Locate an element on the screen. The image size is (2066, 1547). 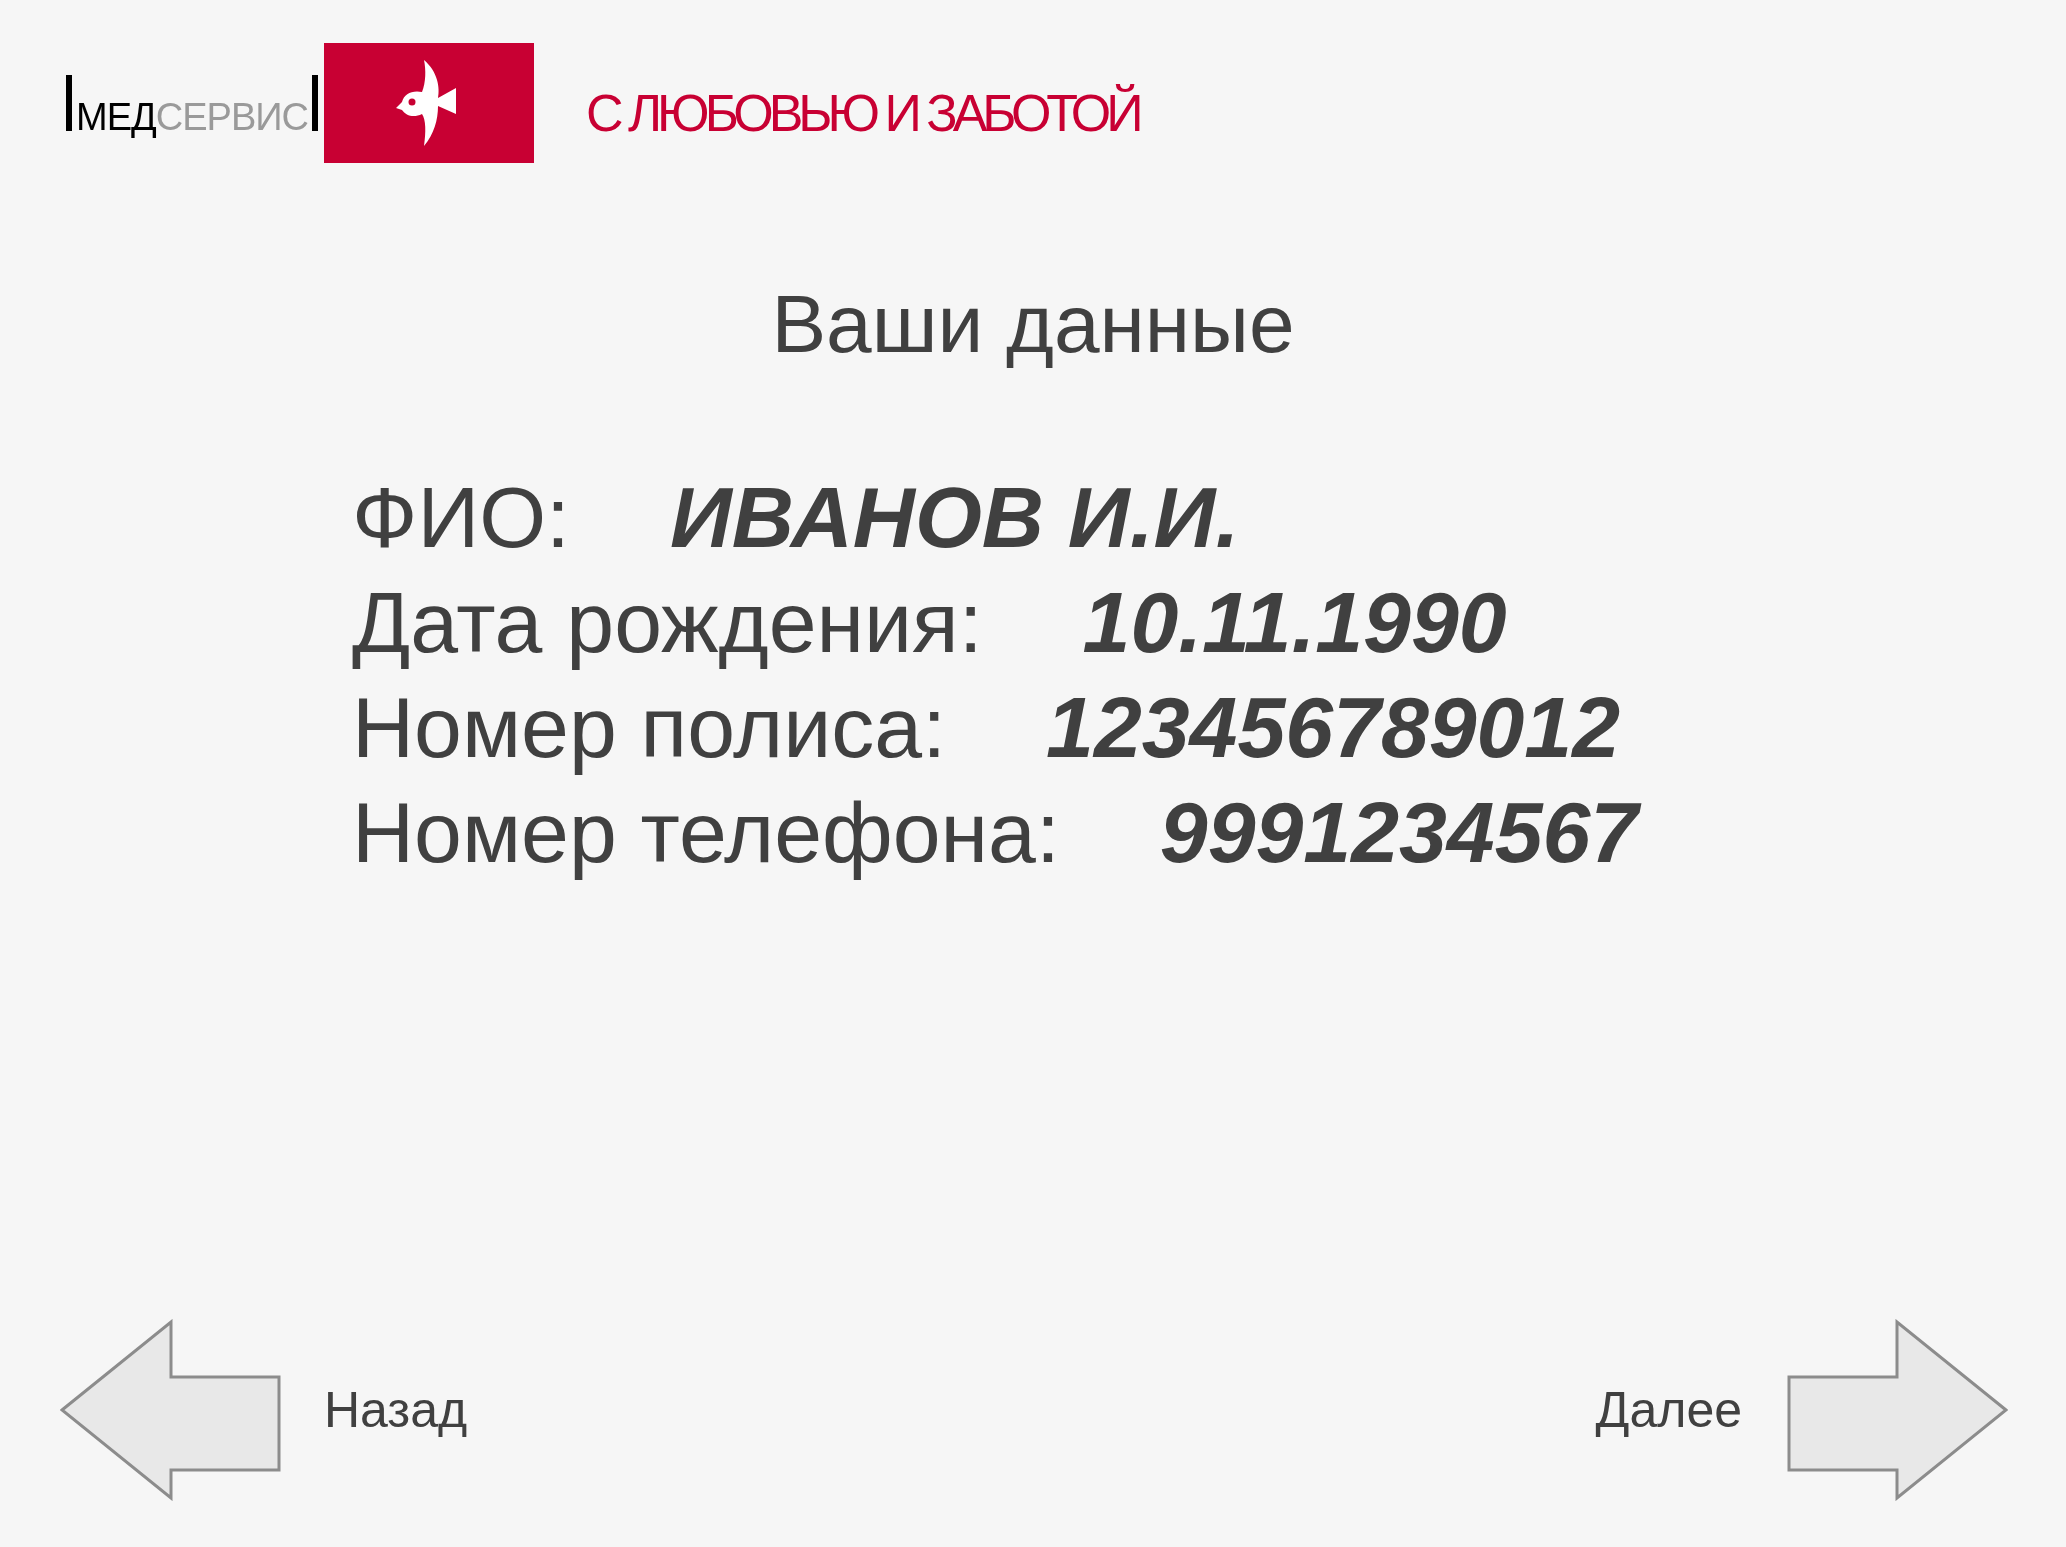
field-label: Дата рождения: is located at coordinates (667, 622).